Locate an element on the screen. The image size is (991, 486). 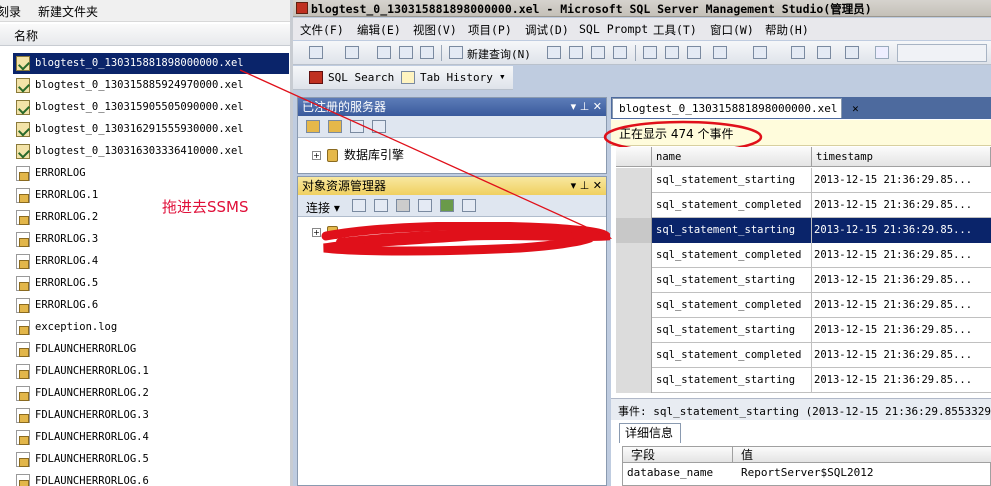
file-item: FDLAUNCHERRORLOG.6 is located at coordinates (151, 478).